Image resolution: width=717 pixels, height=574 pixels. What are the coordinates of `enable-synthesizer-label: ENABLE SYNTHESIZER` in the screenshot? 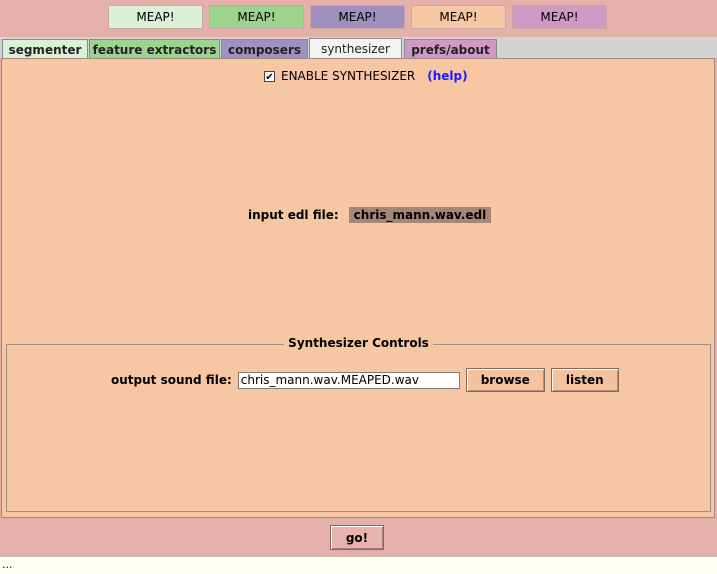 It's located at (348, 76).